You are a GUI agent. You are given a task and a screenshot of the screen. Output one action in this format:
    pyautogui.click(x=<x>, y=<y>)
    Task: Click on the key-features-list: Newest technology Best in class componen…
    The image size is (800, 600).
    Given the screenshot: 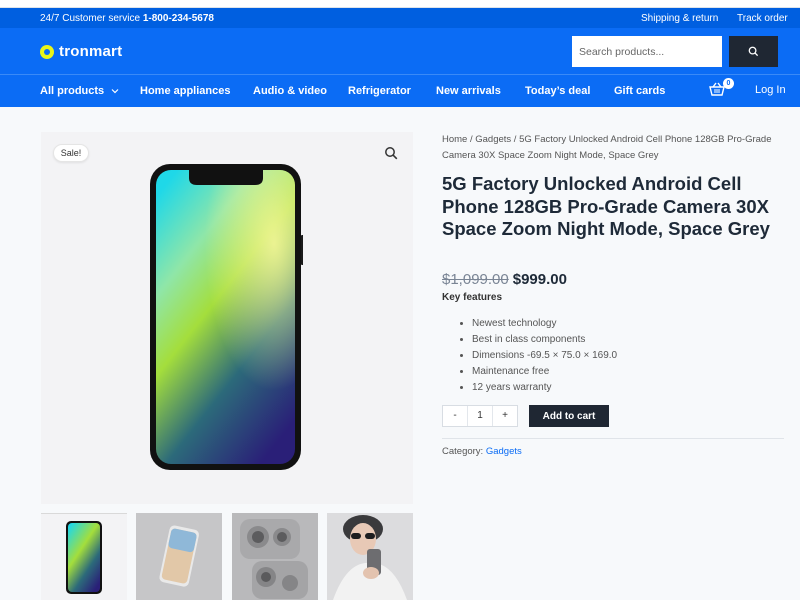 What is the action you would take?
    pyautogui.click(x=538, y=357)
    